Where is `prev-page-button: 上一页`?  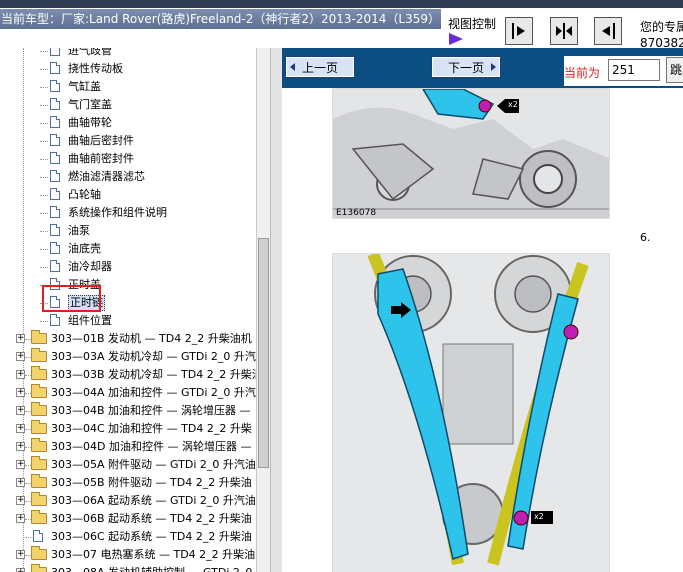 prev-page-button: 上一页 is located at coordinates (320, 67).